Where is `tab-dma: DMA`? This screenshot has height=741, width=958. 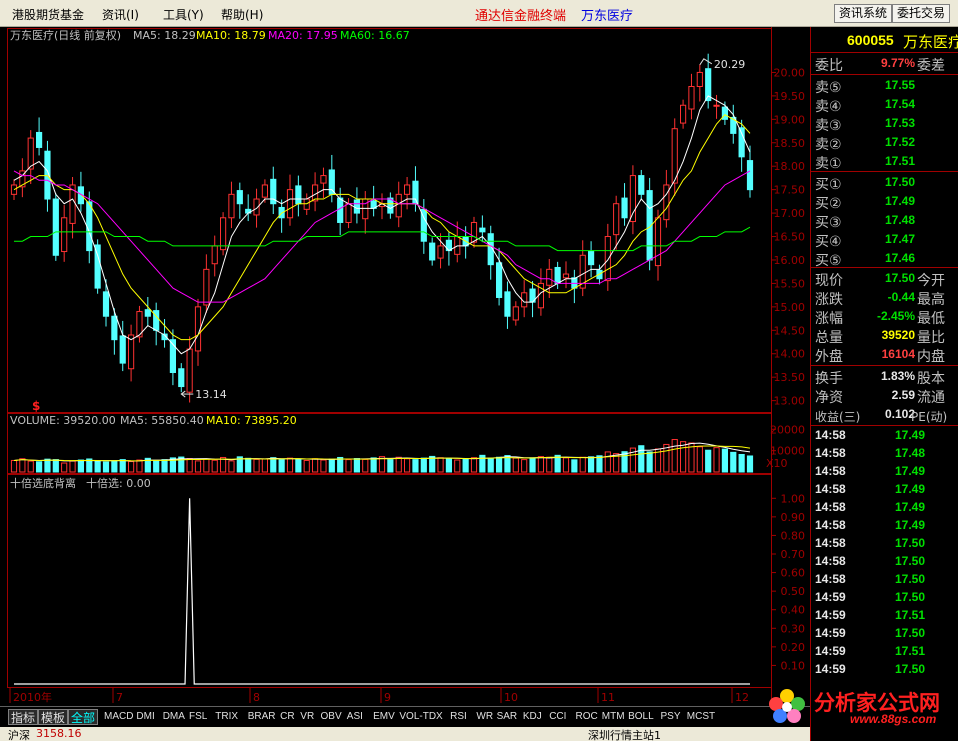 tab-dma: DMA is located at coordinates (174, 717).